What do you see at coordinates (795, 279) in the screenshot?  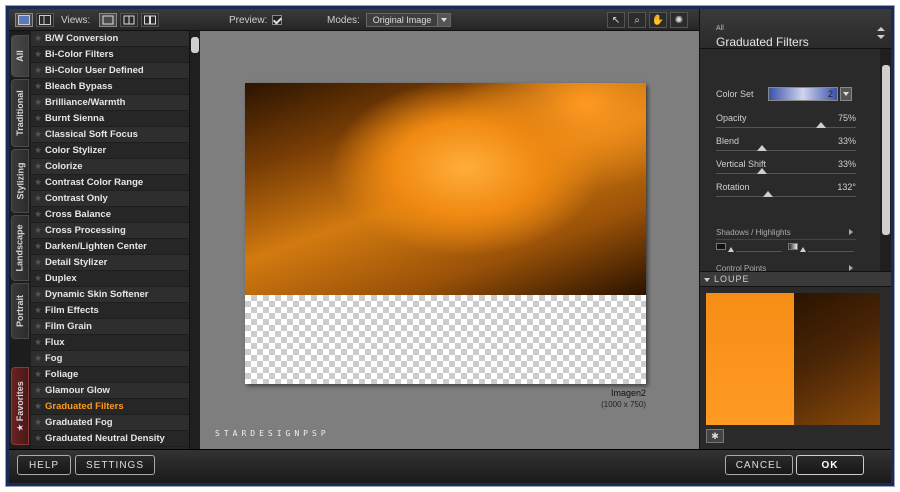 I see `loupe-header: LOUPE` at bounding box center [795, 279].